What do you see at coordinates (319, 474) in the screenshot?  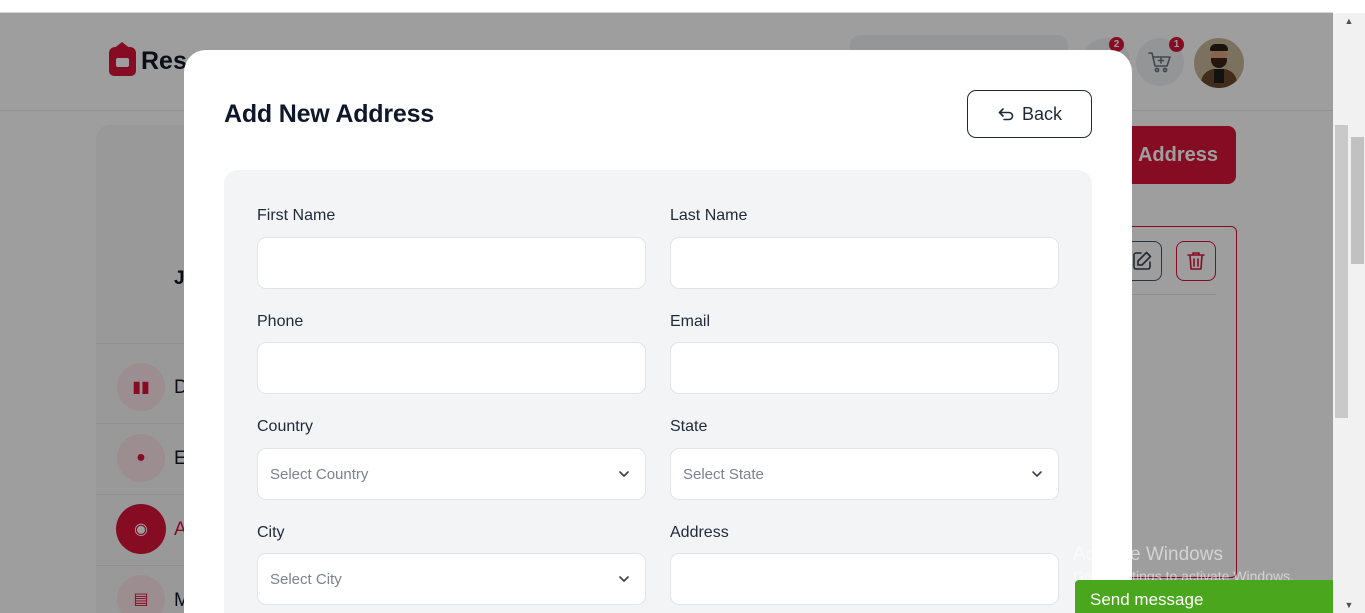 I see `country-select-placeholder: Select Country` at bounding box center [319, 474].